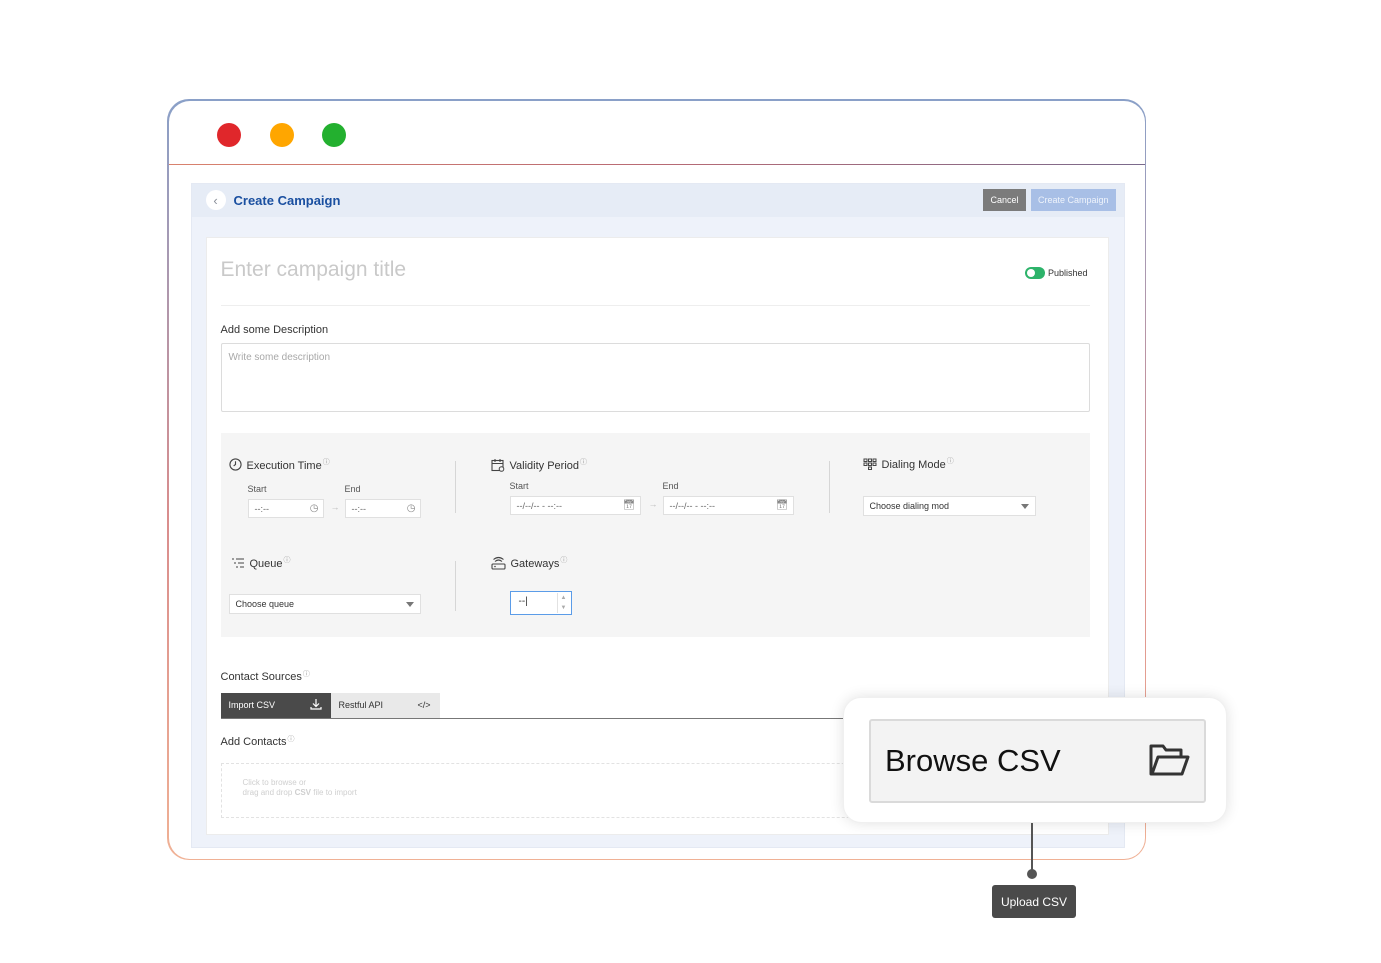  I want to click on window-close-dot, so click(228, 134).